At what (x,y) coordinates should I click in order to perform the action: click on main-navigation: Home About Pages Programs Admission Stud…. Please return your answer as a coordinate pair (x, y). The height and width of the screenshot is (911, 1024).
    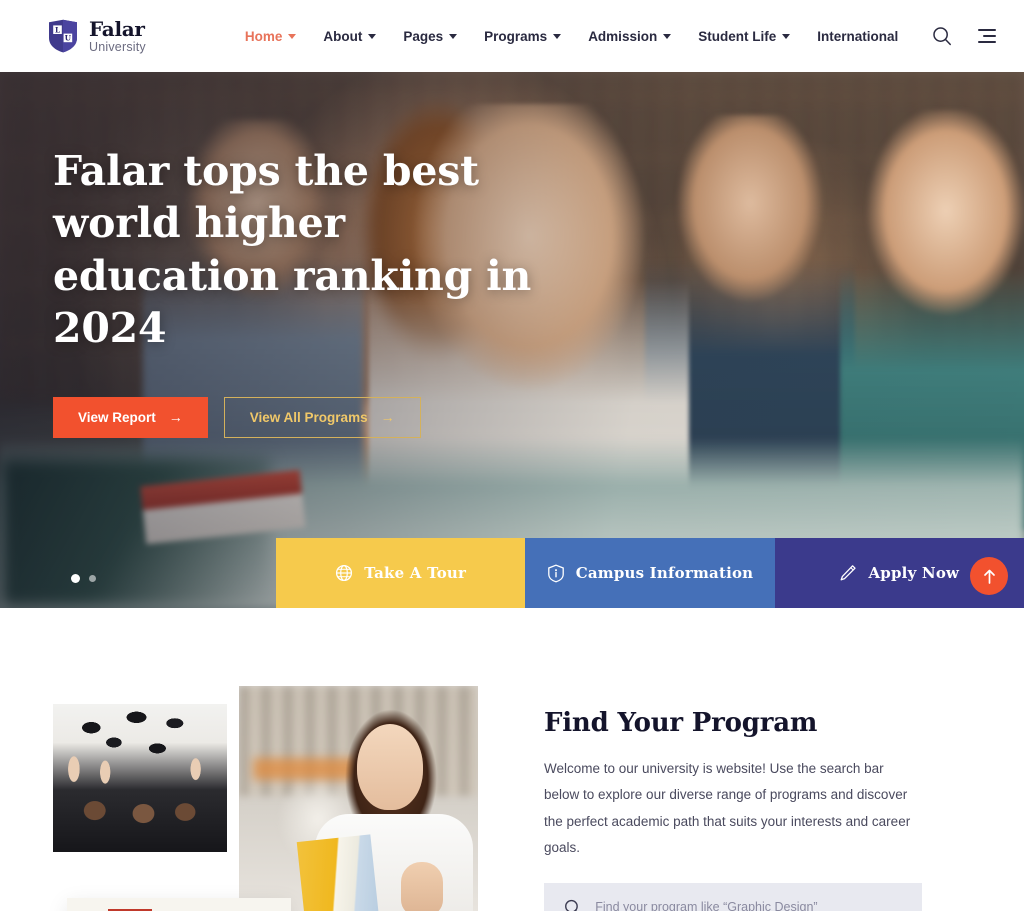
    Looking at the image, I should click on (571, 36).